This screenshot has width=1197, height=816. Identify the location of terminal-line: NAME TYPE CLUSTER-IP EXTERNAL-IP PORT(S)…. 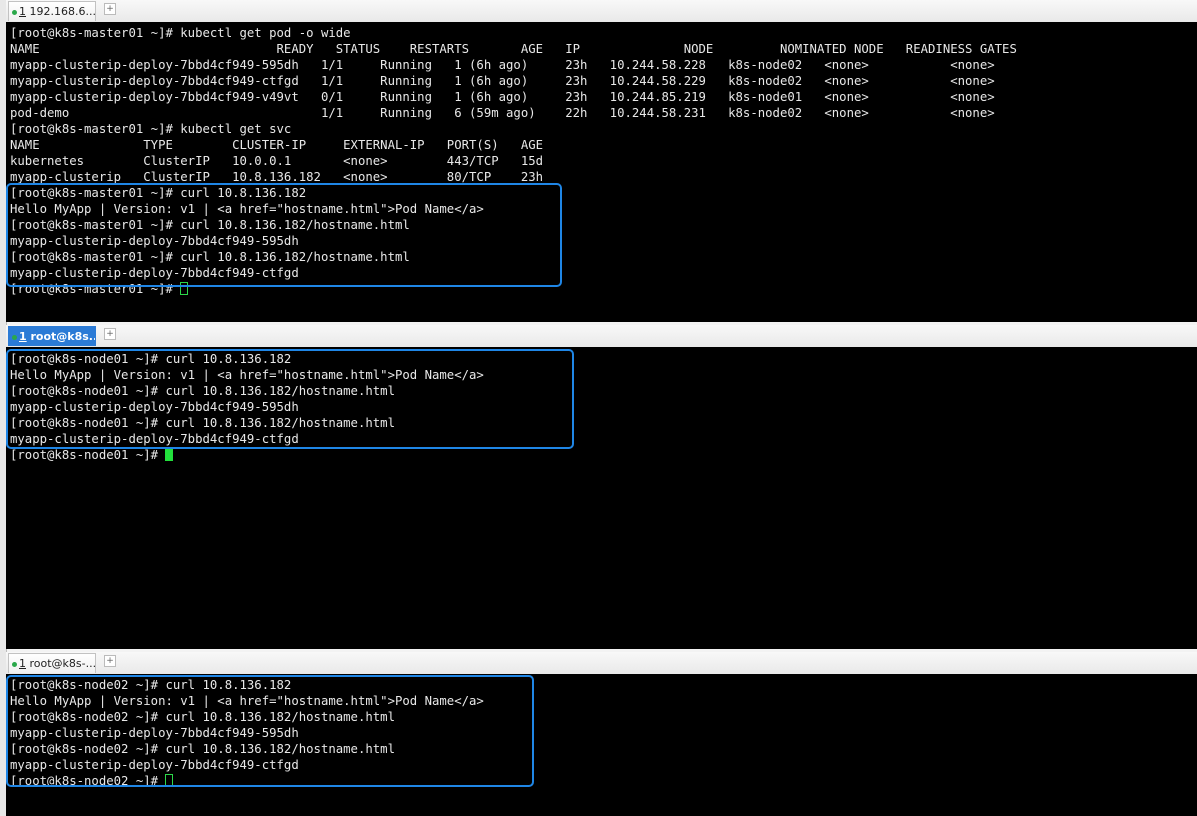
(277, 145).